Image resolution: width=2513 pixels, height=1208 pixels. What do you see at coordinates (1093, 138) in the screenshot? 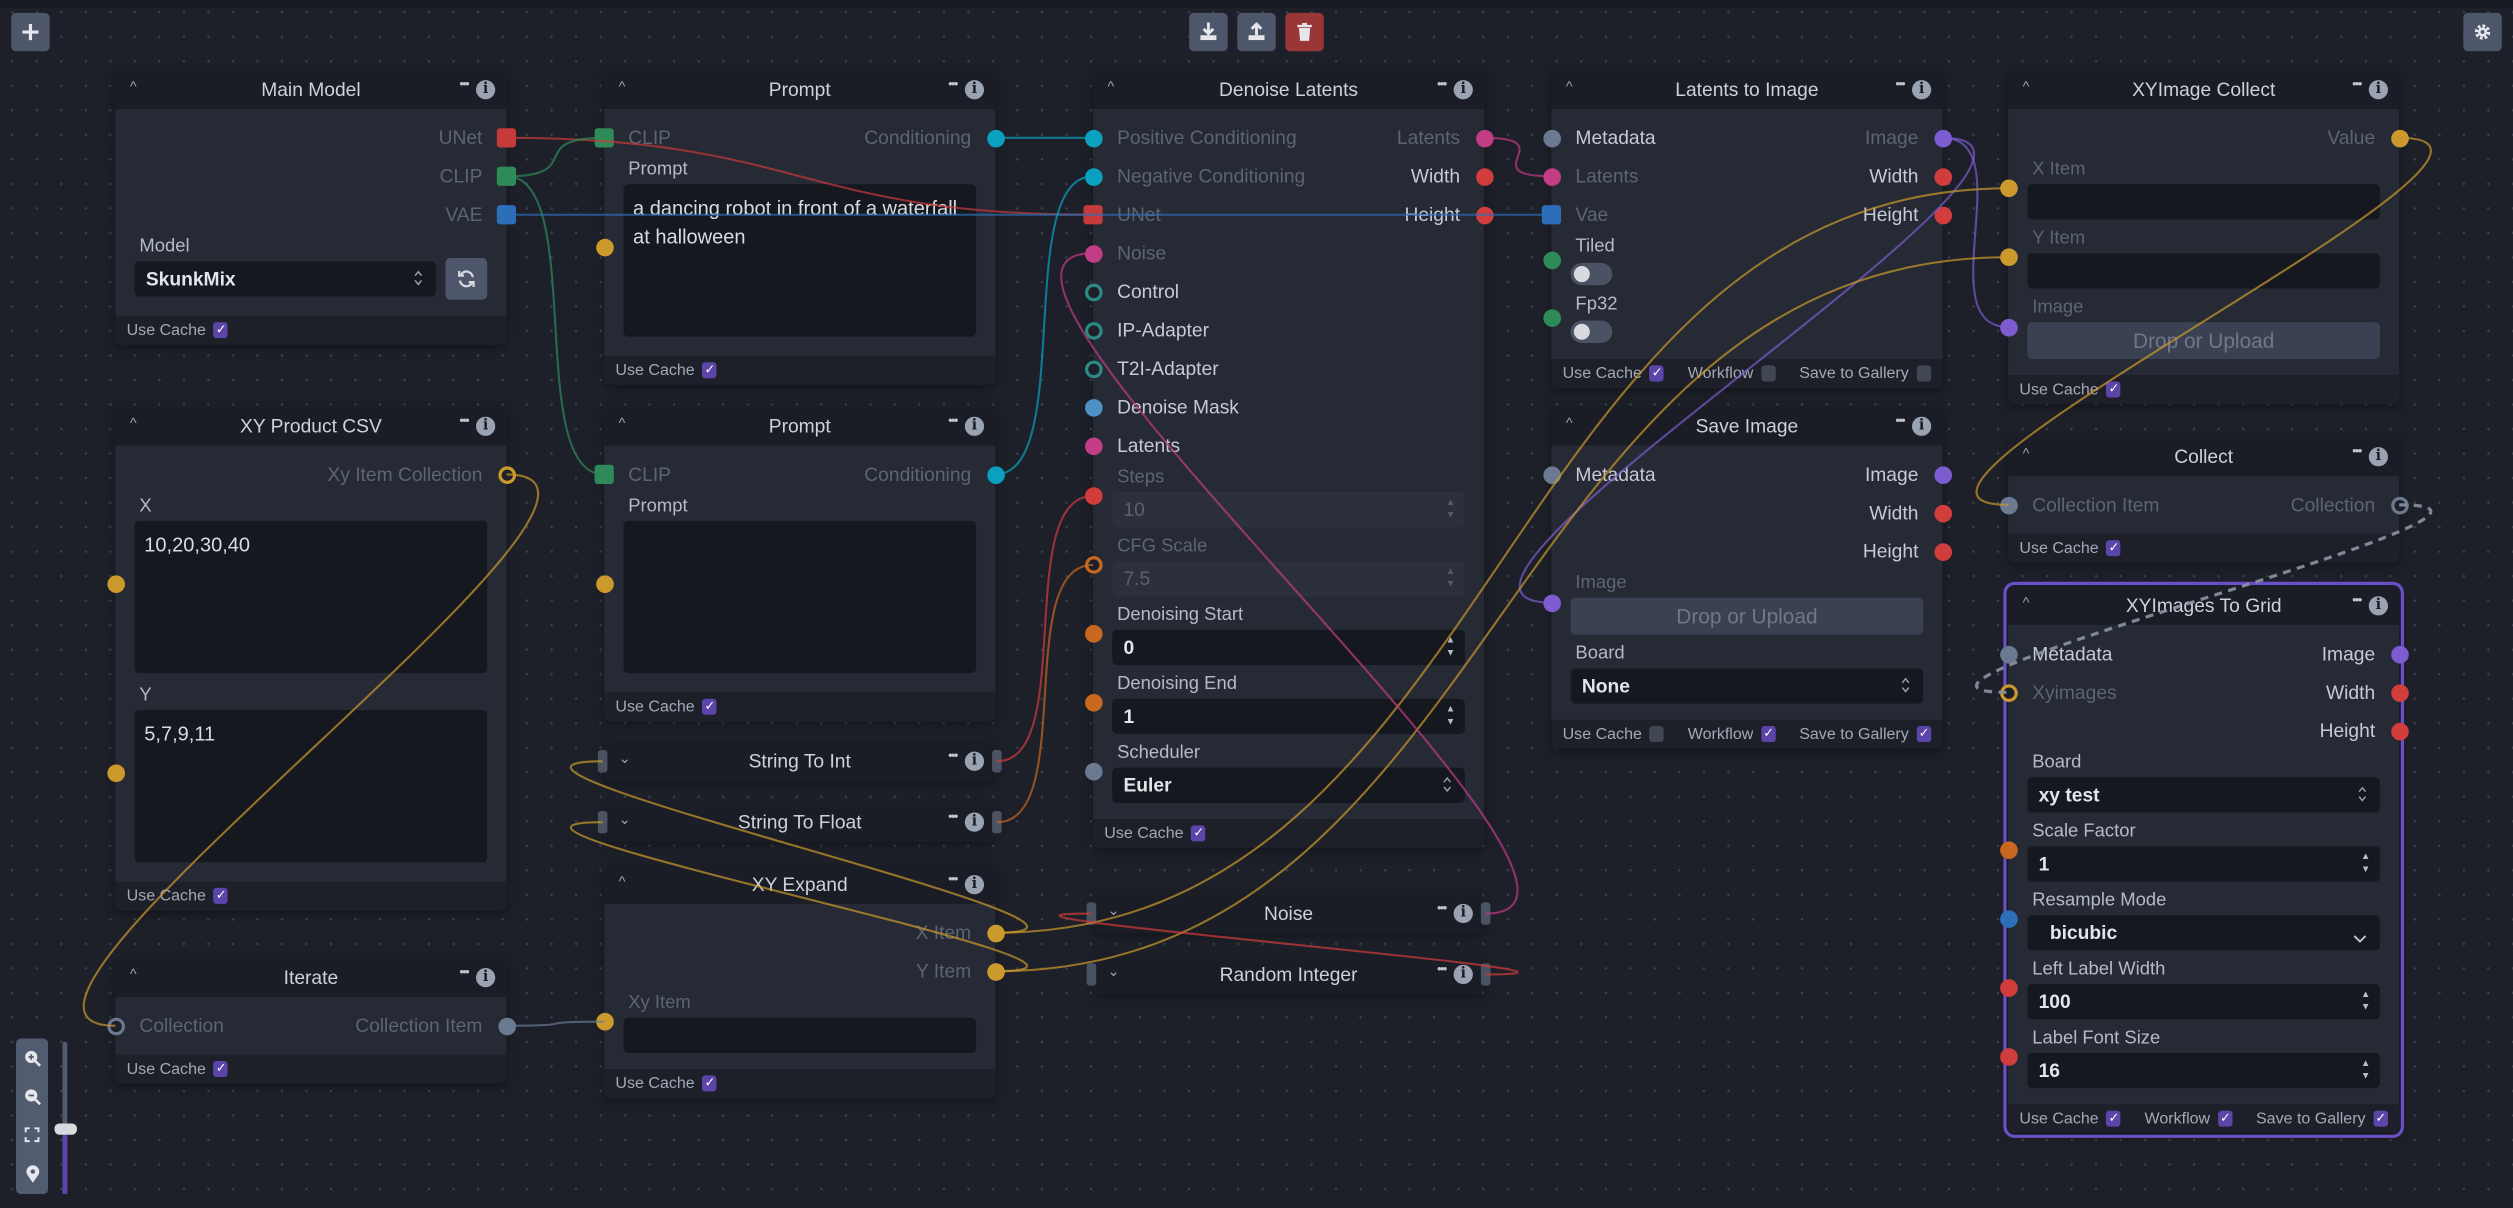
I see `conditioning-input-handle` at bounding box center [1093, 138].